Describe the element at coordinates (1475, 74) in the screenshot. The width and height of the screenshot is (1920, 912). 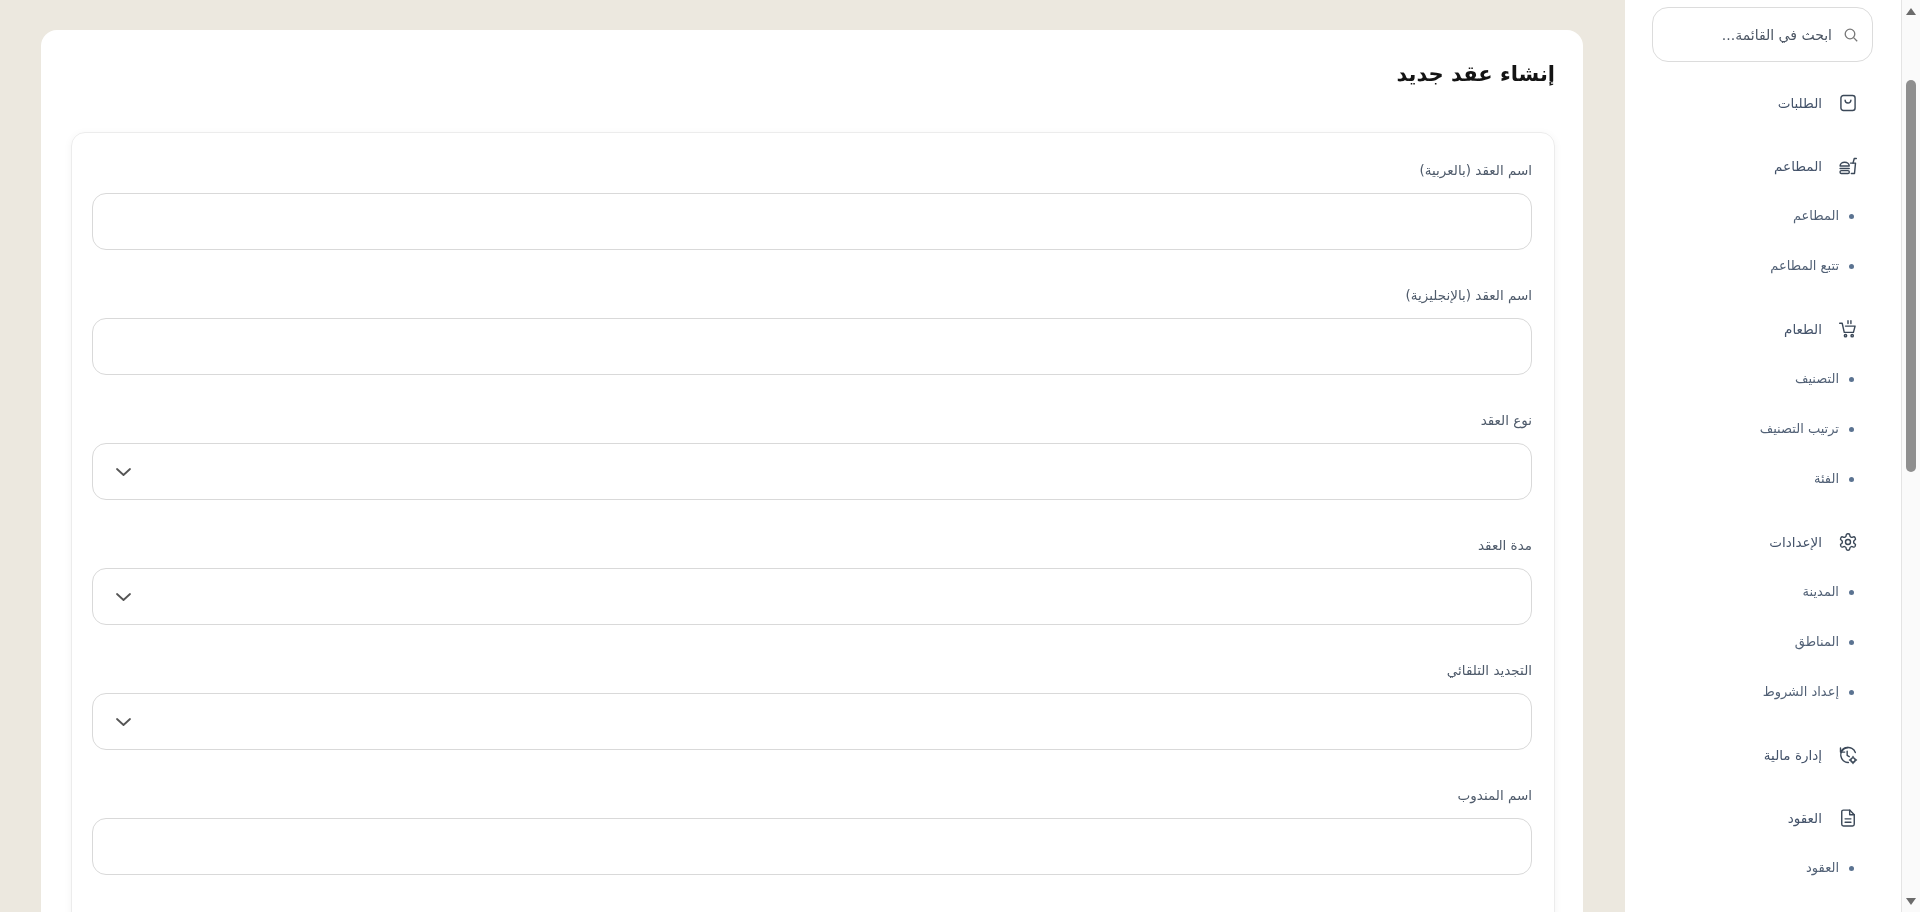
I see `page-title: إنشاء عقد جديد` at that location.